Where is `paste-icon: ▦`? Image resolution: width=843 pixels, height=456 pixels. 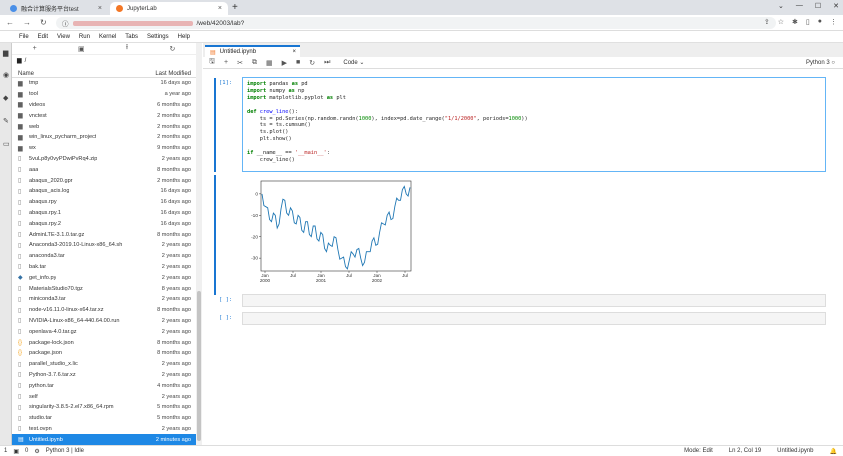
paste-icon: ▦ is located at coordinates (269, 63).